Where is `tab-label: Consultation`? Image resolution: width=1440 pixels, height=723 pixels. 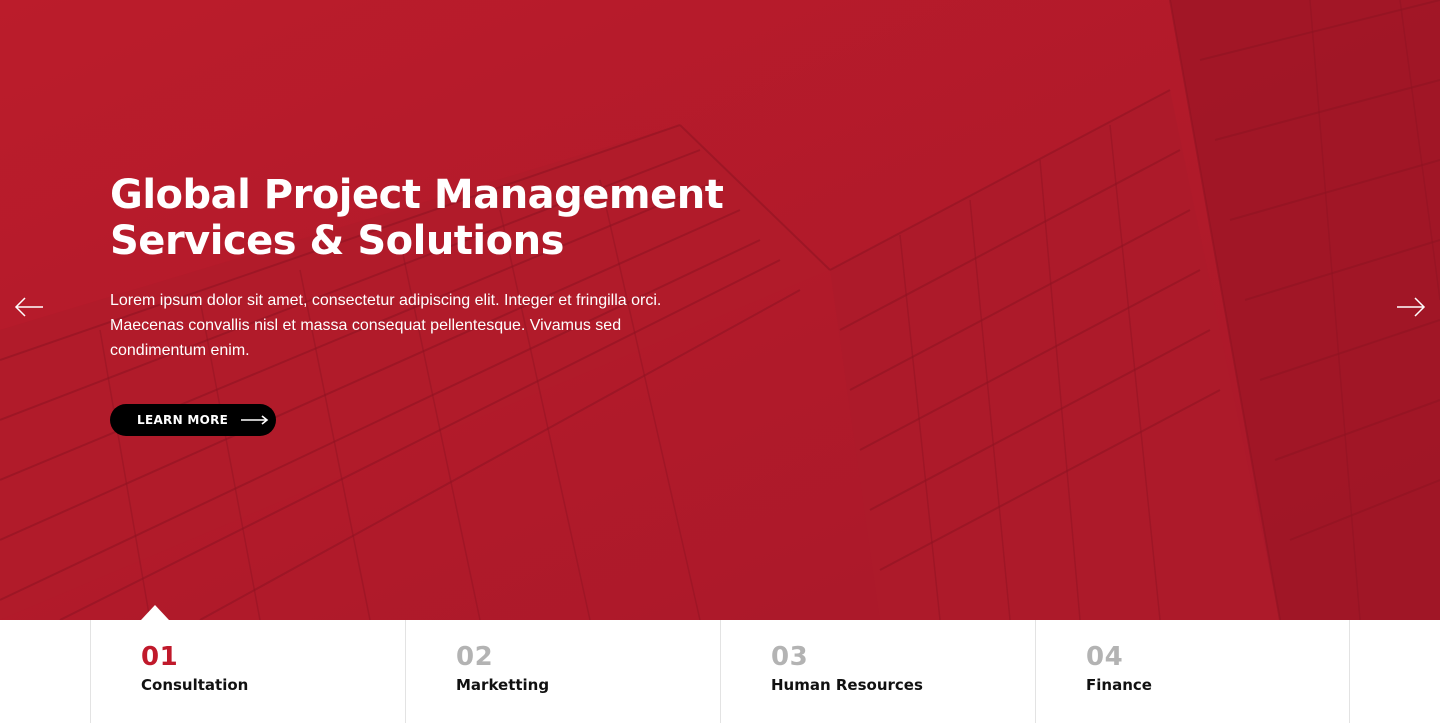
tab-label: Consultation is located at coordinates (195, 685).